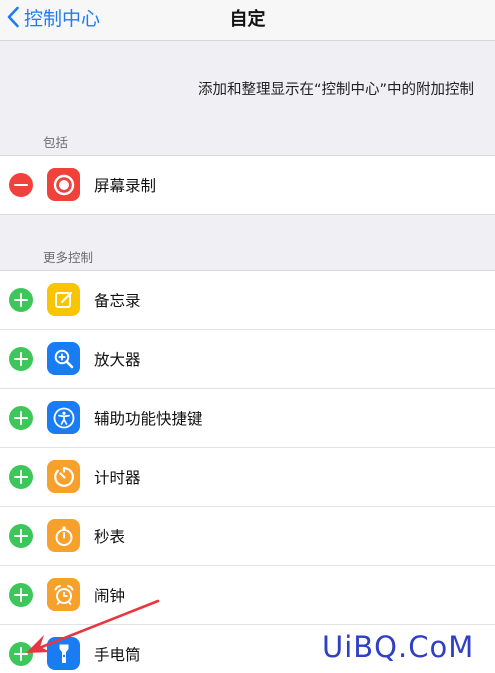  What do you see at coordinates (247, 535) in the screenshot?
I see `control-row-stopwatch: 秒表` at bounding box center [247, 535].